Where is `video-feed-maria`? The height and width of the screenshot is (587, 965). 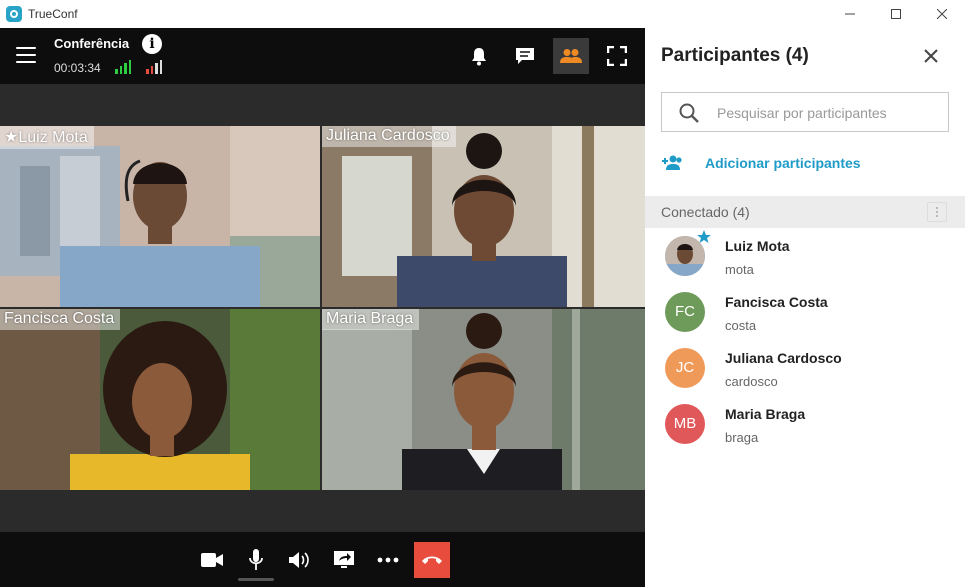
video-feed-maria is located at coordinates (483, 399).